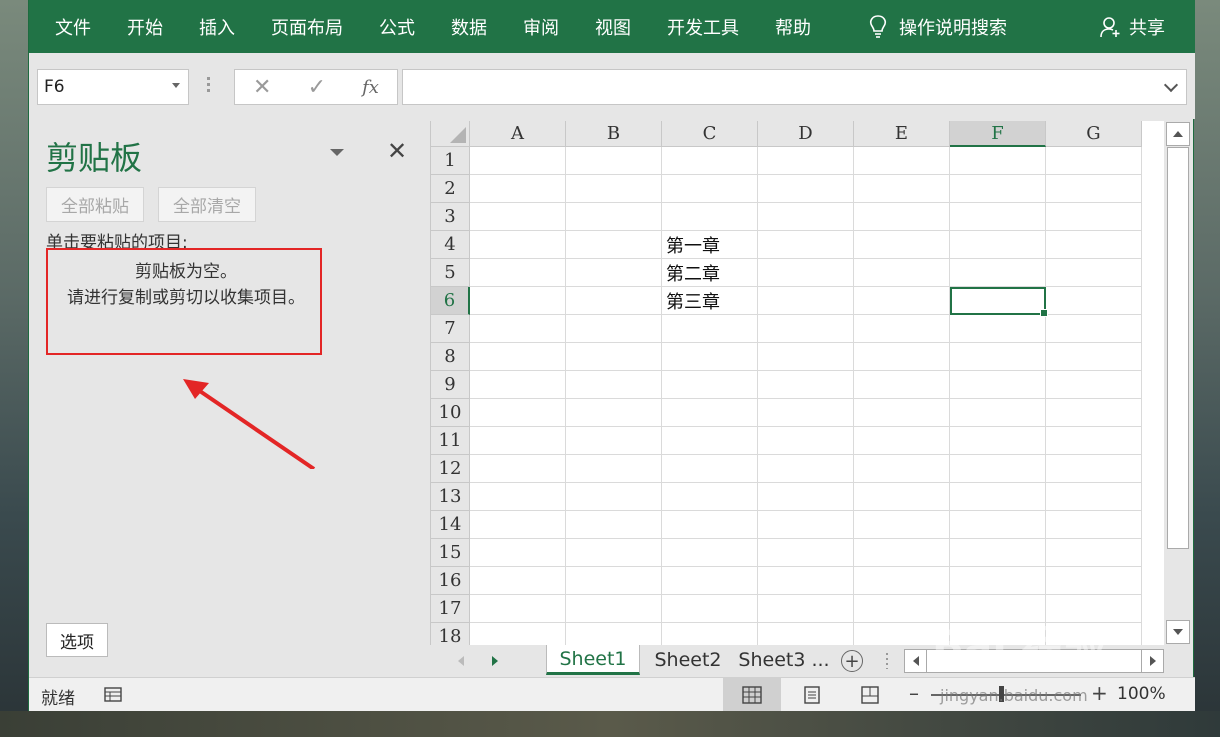 The width and height of the screenshot is (1220, 737). I want to click on cell-e15, so click(902, 553).